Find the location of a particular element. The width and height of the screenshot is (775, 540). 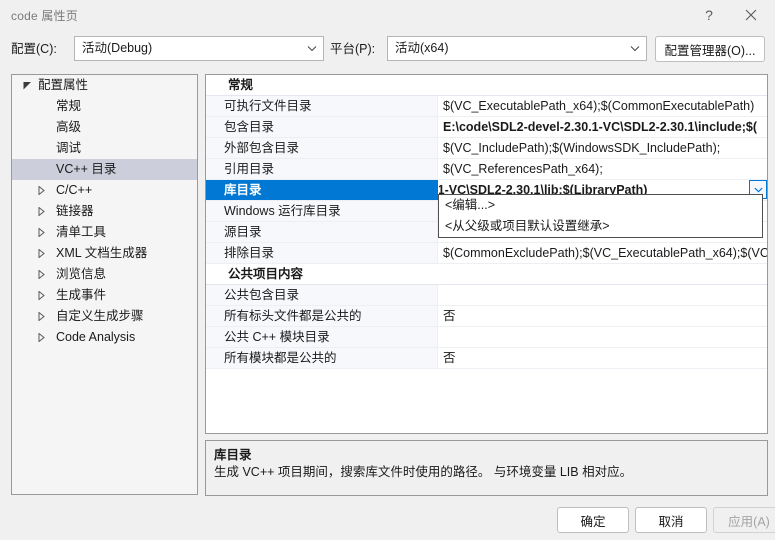

tree-item-11: 自定义生成步骤 is located at coordinates (104, 316).